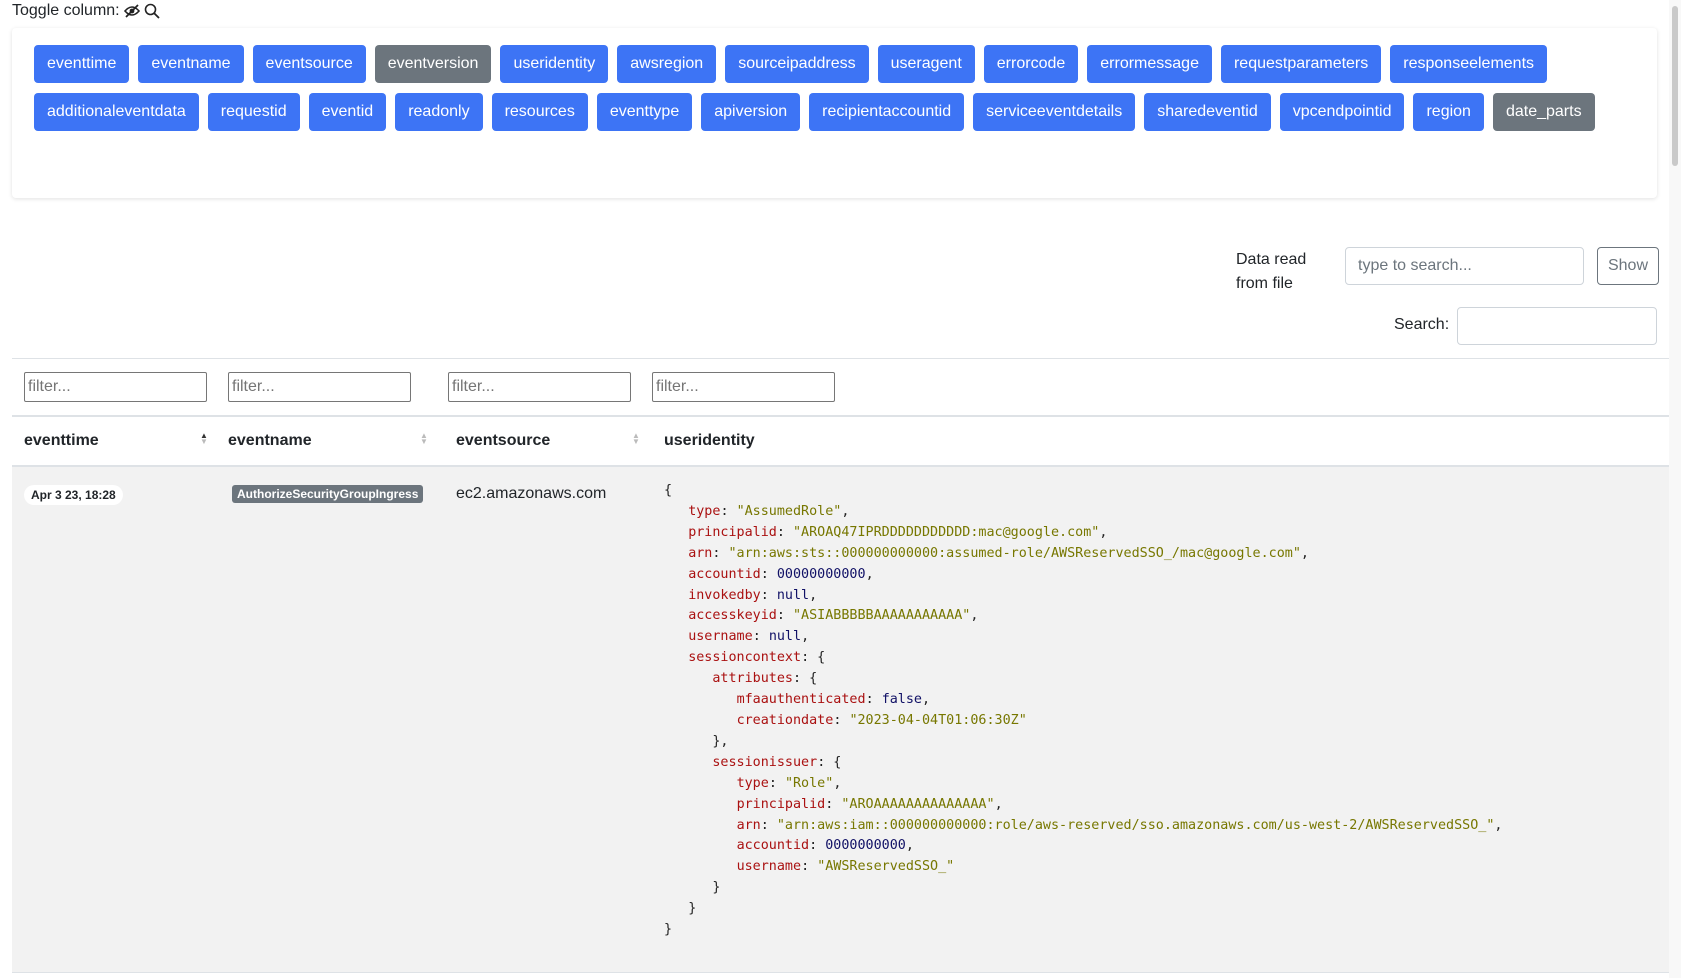 This screenshot has height=978, width=1681. I want to click on json-punct: }, so click(716, 888).